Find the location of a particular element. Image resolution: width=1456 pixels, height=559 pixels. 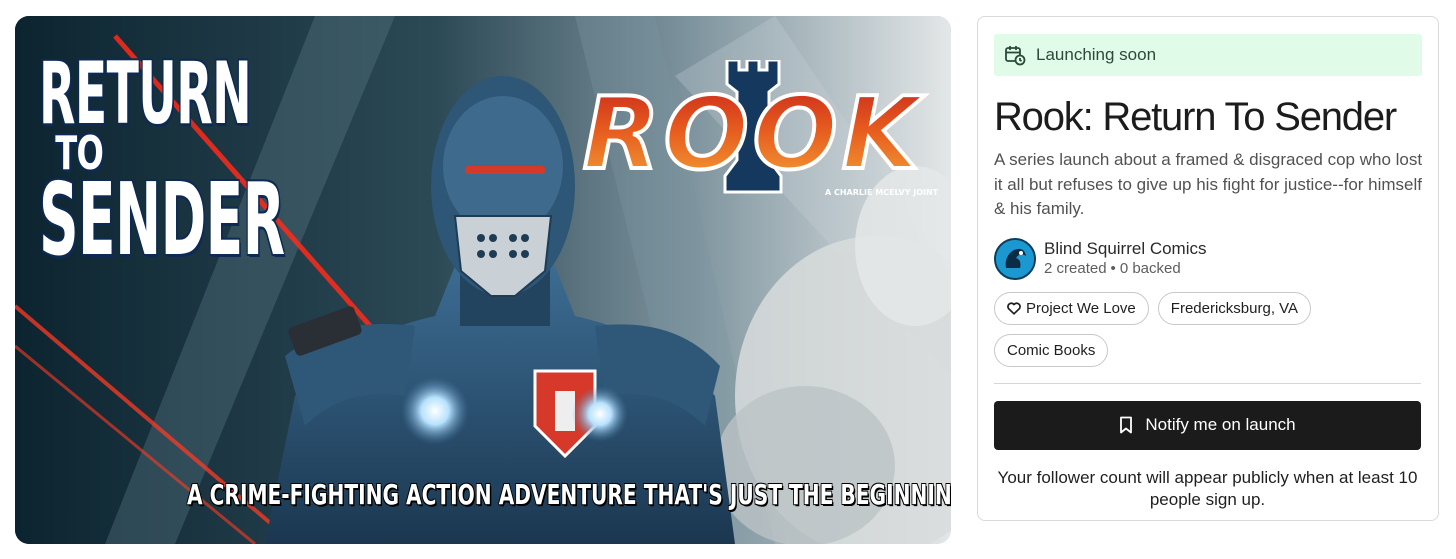

bookmark-icon is located at coordinates (1126, 425).